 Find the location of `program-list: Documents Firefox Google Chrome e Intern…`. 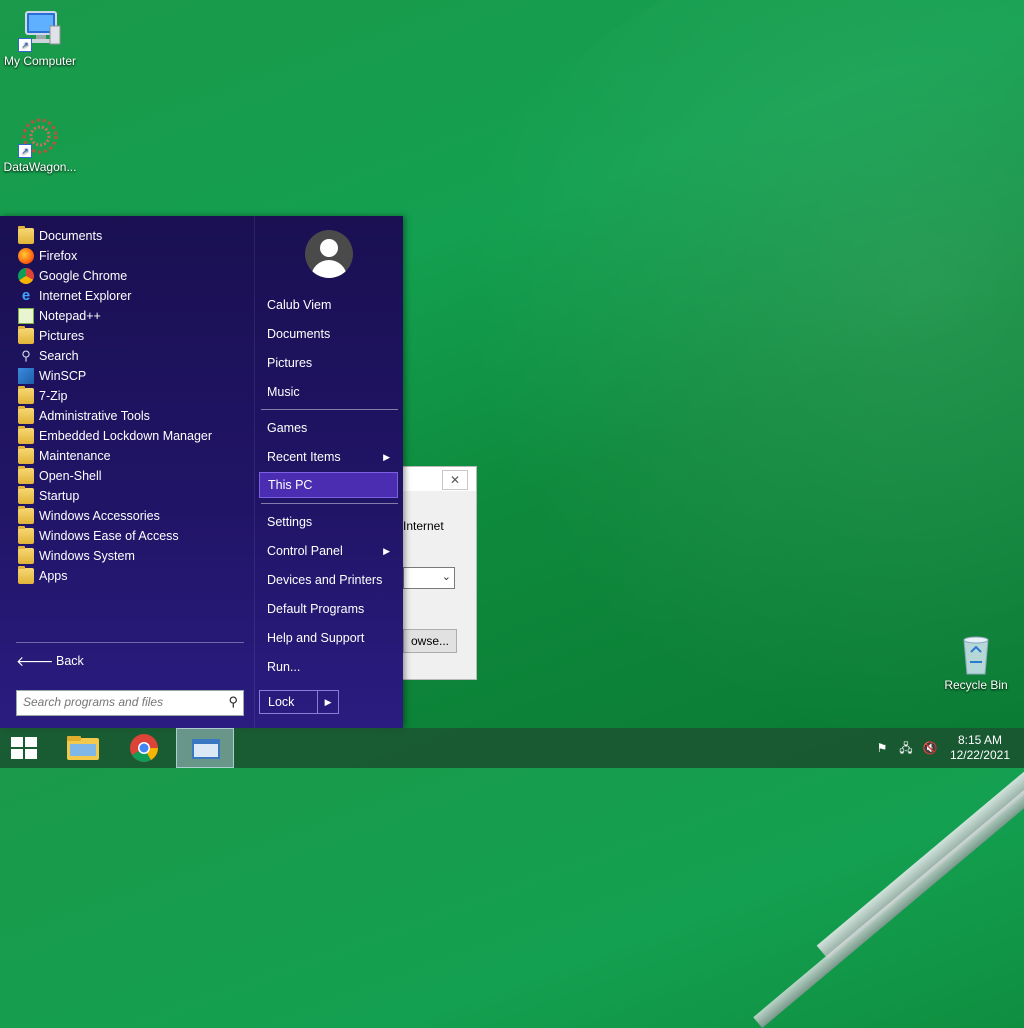

program-list: Documents Firefox Google Chrome e Intern… is located at coordinates (130, 406).